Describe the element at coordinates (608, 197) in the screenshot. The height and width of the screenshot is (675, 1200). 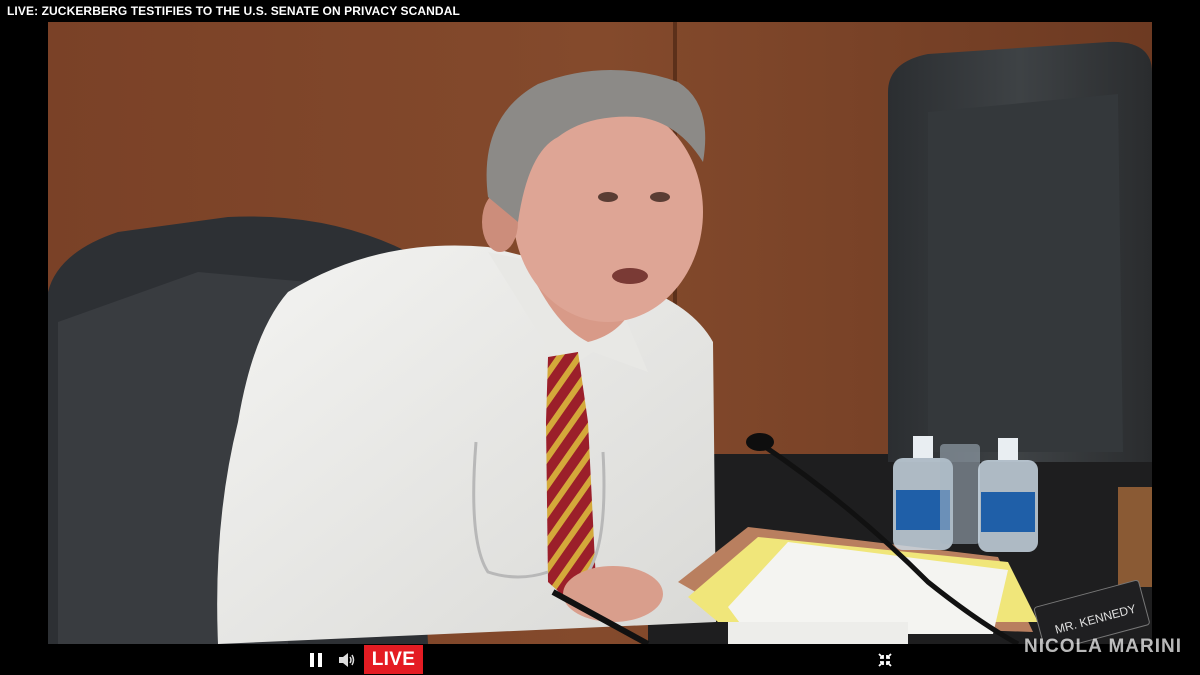
I see `left-eye` at that location.